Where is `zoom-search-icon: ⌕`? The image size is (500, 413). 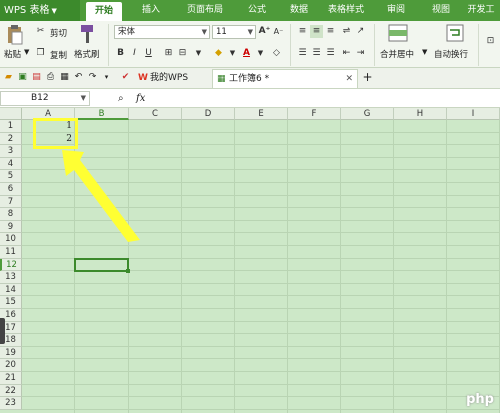
zoom-search-icon: ⌕ is located at coordinates (121, 98).